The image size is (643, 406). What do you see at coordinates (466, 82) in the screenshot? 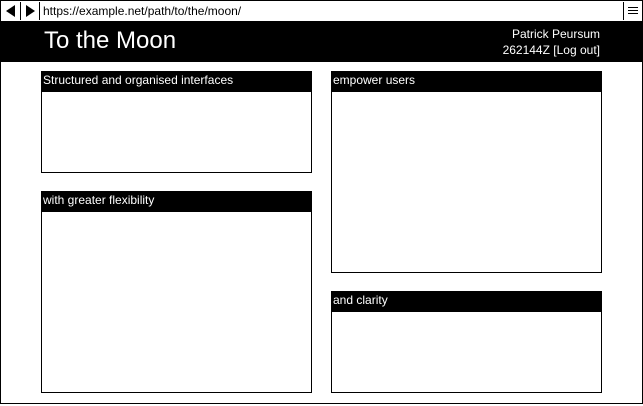
I see `panel-title: empower users` at bounding box center [466, 82].